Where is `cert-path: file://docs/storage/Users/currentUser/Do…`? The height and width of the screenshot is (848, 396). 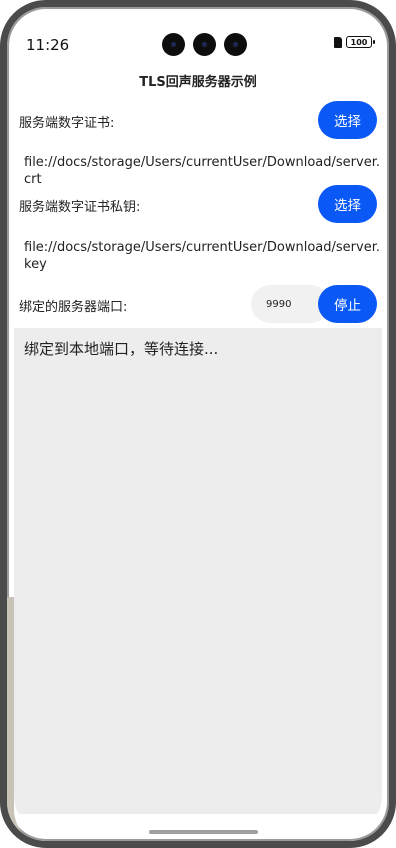
cert-path: file://docs/storage/Users/currentUser/Do… is located at coordinates (202, 171).